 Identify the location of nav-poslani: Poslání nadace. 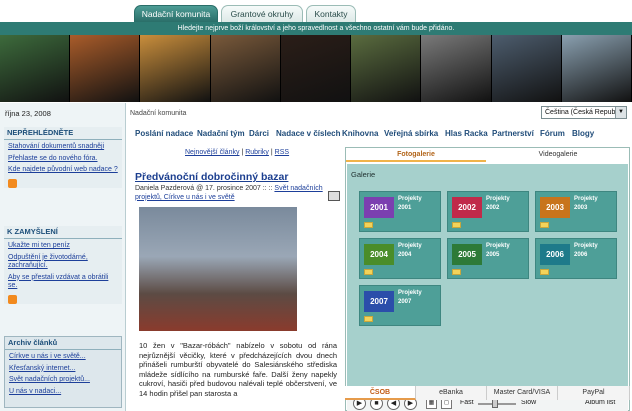
(164, 133).